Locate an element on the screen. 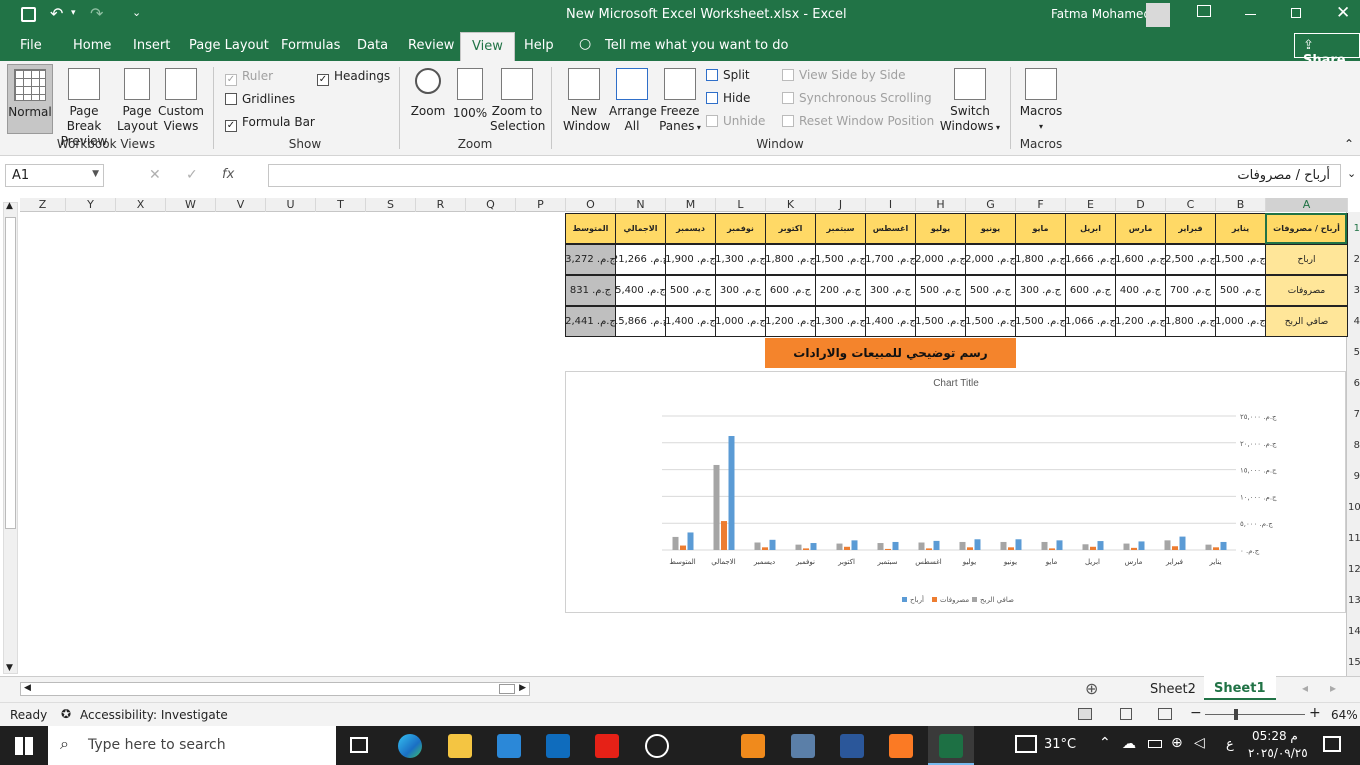 Image resolution: width=1360 pixels, height=765 pixels. column-header-A: A is located at coordinates (1307, 205).